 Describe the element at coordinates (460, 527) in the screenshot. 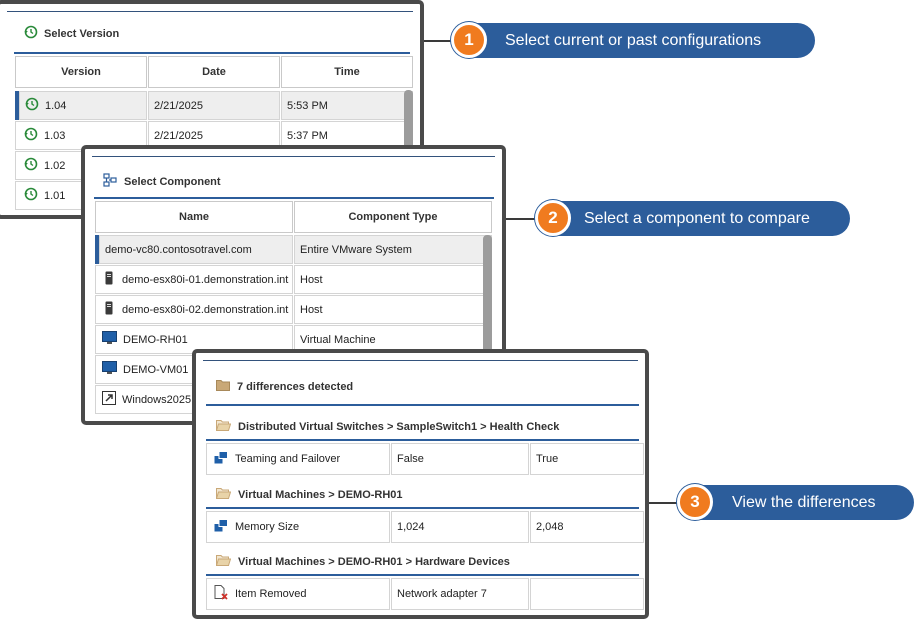

I see `old-value: 1,024` at that location.